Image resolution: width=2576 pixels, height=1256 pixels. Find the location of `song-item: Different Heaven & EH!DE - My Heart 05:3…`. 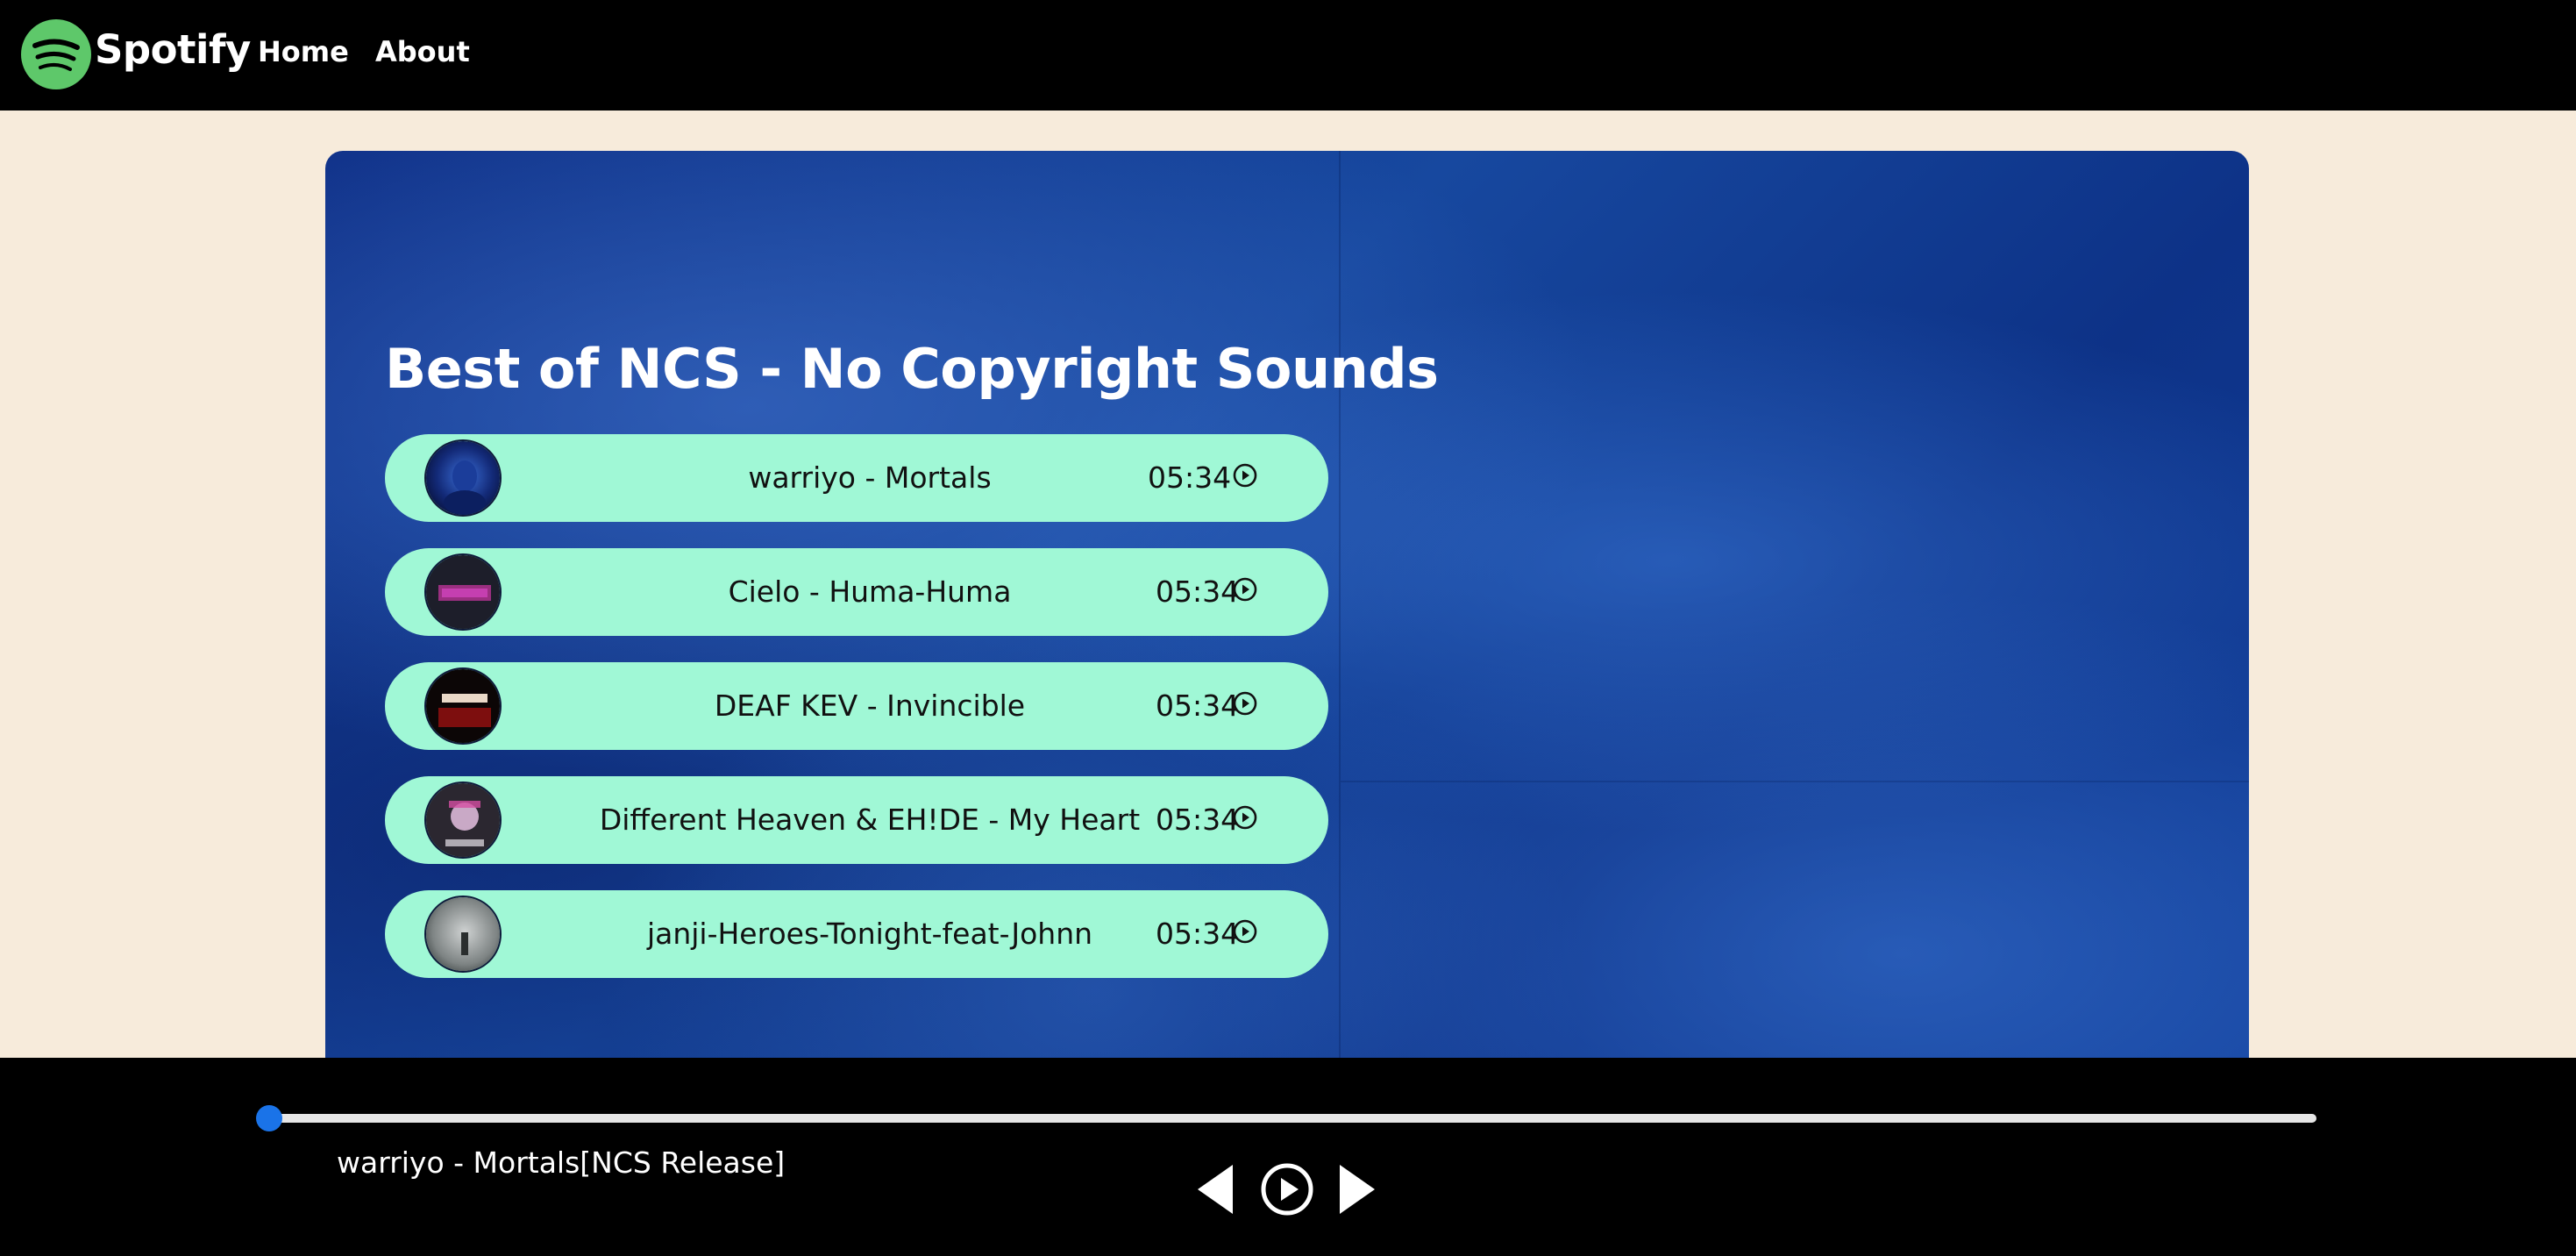

song-item: Different Heaven & EH!DE - My Heart 05:3… is located at coordinates (856, 820).